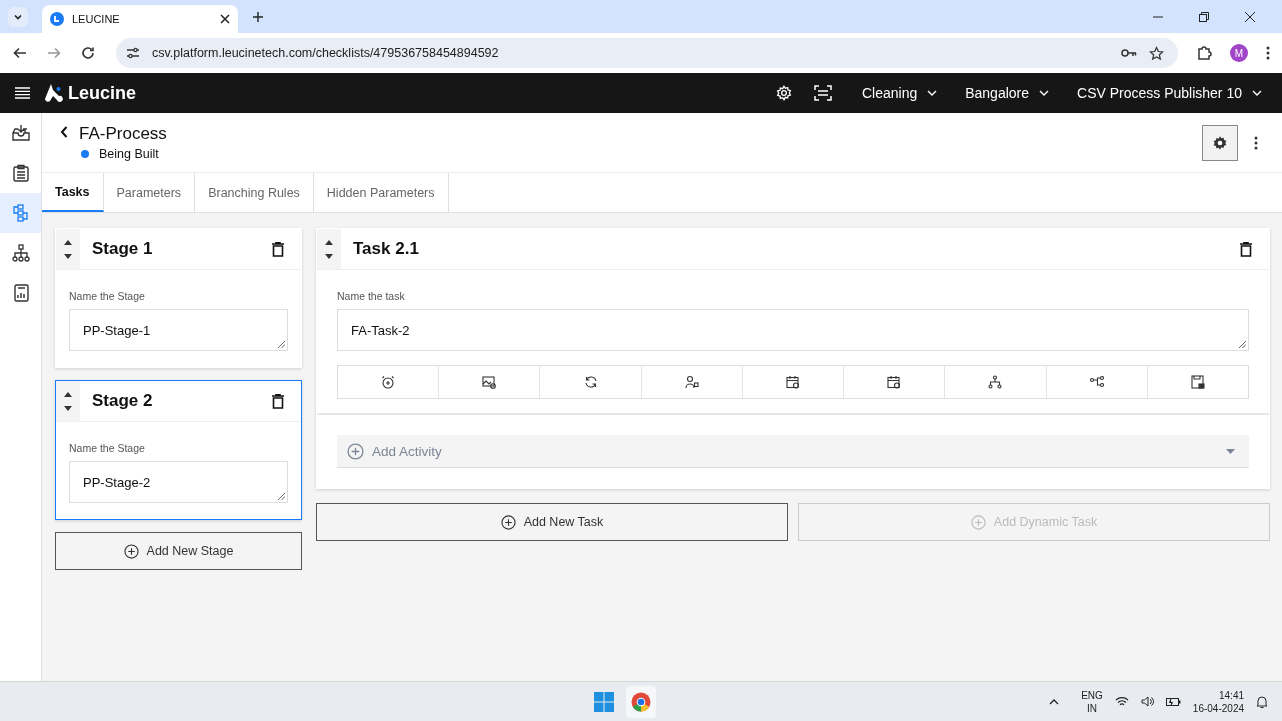  I want to click on key-icon, so click(1129, 53).